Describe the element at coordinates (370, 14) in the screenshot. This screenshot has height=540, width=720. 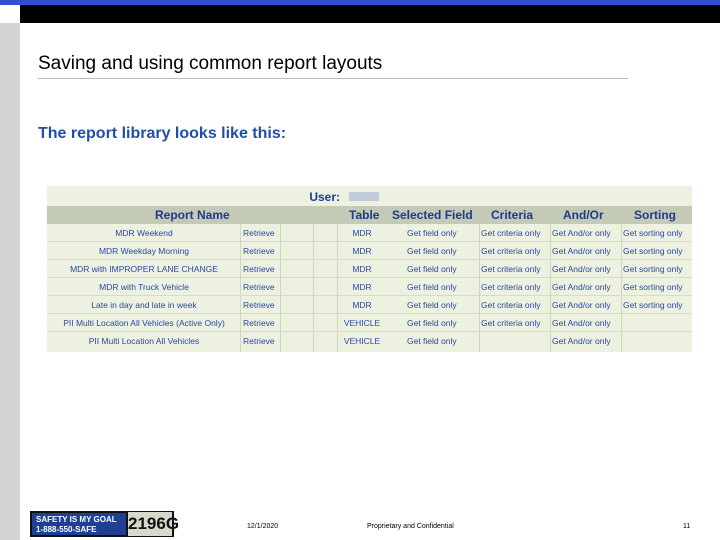
I see `top-header-bar` at that location.